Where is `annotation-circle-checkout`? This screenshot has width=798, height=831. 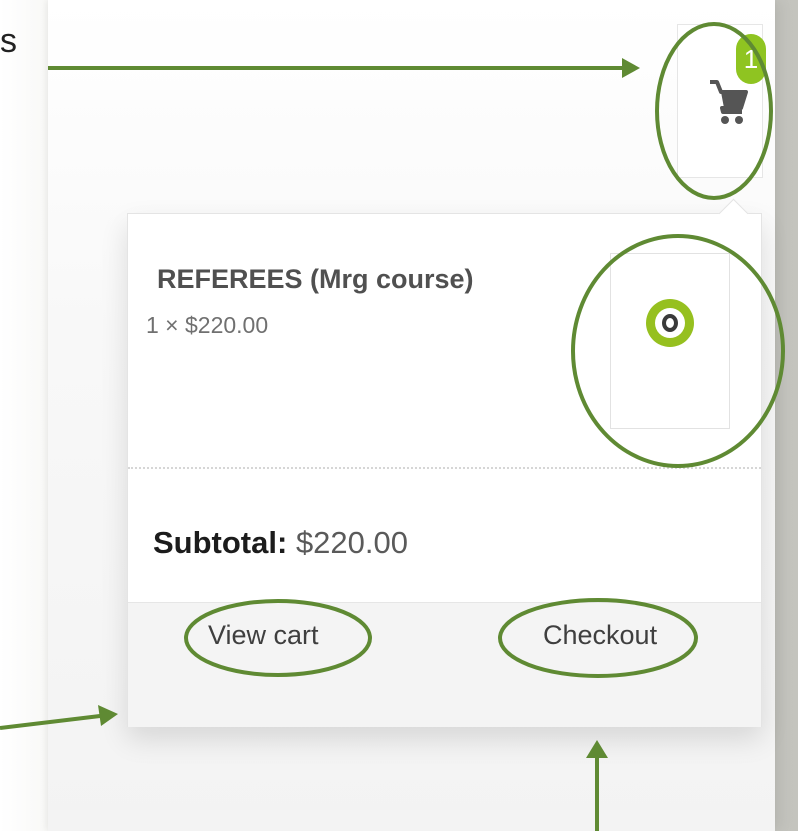
annotation-circle-checkout is located at coordinates (598, 638).